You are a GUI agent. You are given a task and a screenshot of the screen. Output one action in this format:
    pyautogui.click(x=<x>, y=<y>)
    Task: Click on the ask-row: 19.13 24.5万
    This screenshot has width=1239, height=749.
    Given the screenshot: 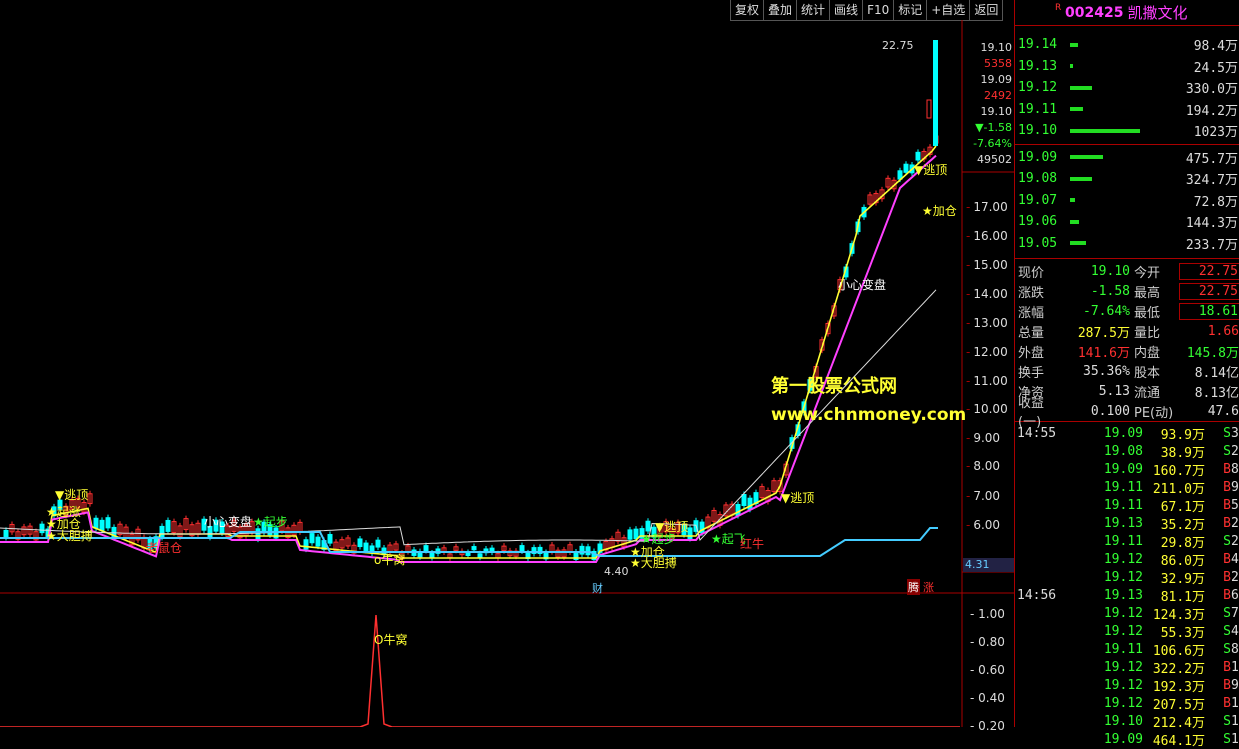 What is the action you would take?
    pyautogui.click(x=1127, y=67)
    